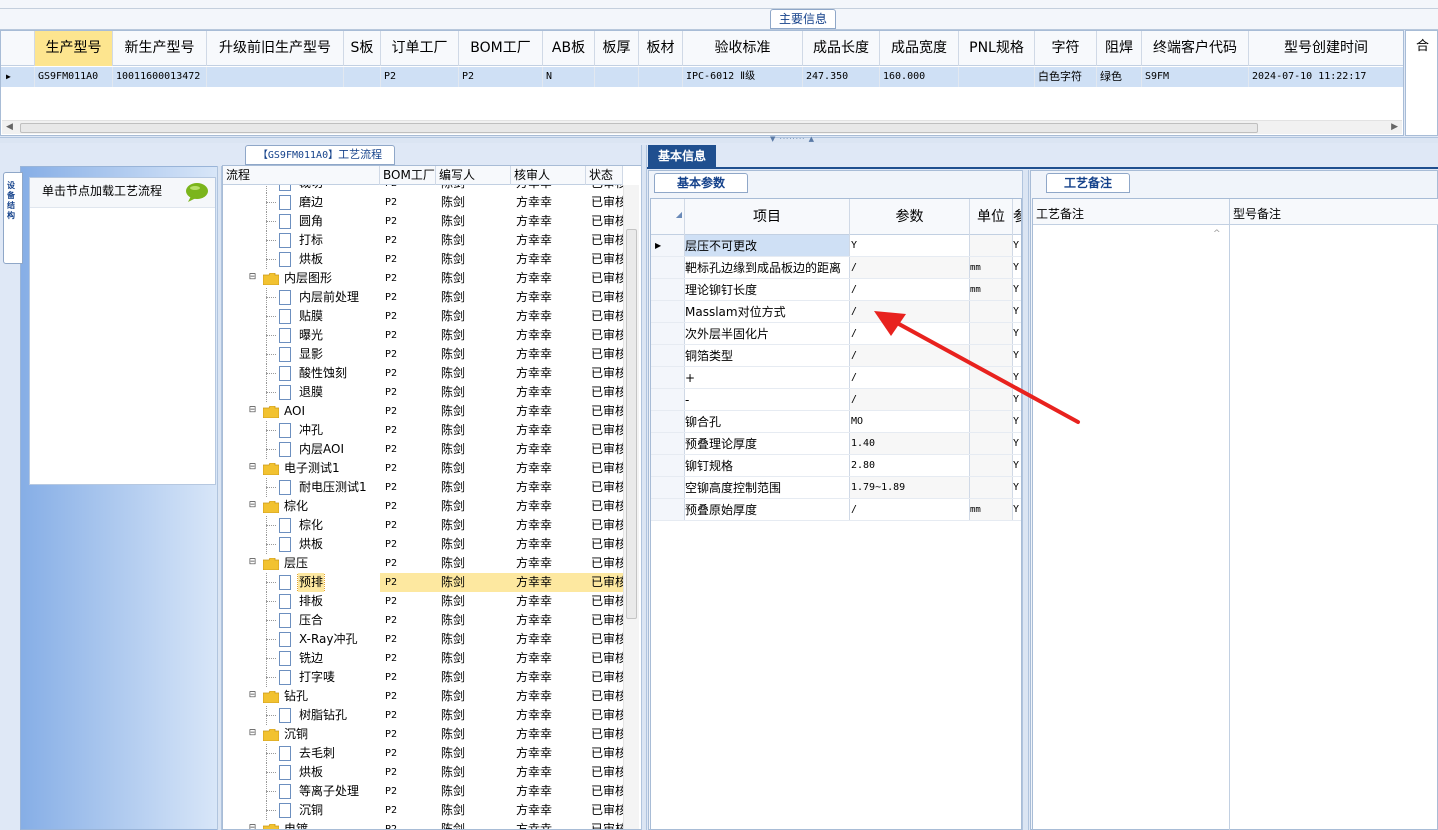  Describe the element at coordinates (1326, 48) in the screenshot. I see `col-created: 型号创建时间` at that location.